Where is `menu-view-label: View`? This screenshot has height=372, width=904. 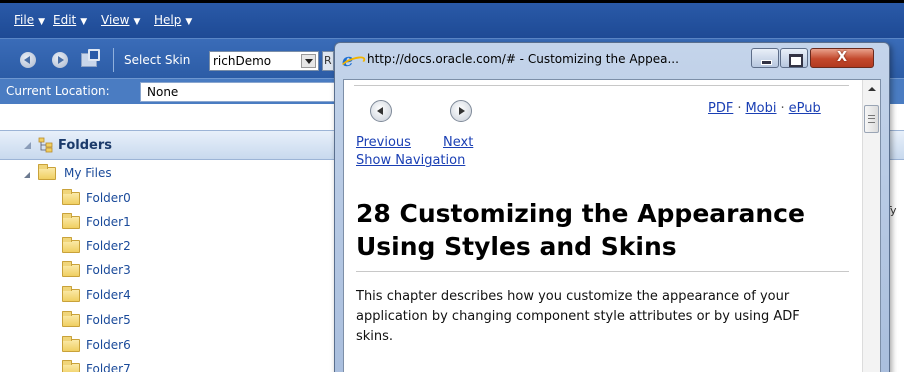
menu-view-label: View is located at coordinates (115, 20).